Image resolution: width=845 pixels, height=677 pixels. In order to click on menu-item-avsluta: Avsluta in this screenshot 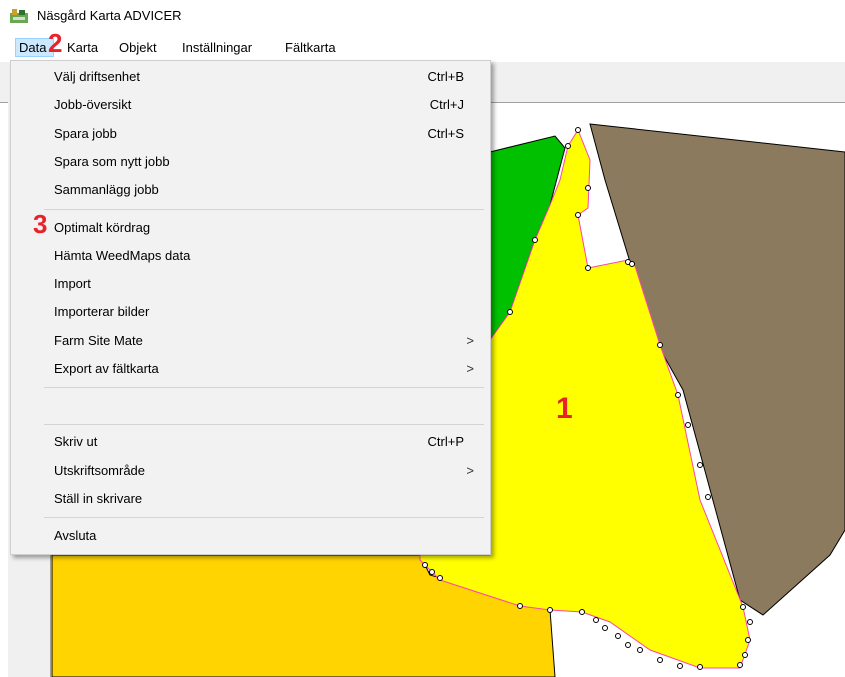, I will do `click(250, 536)`.